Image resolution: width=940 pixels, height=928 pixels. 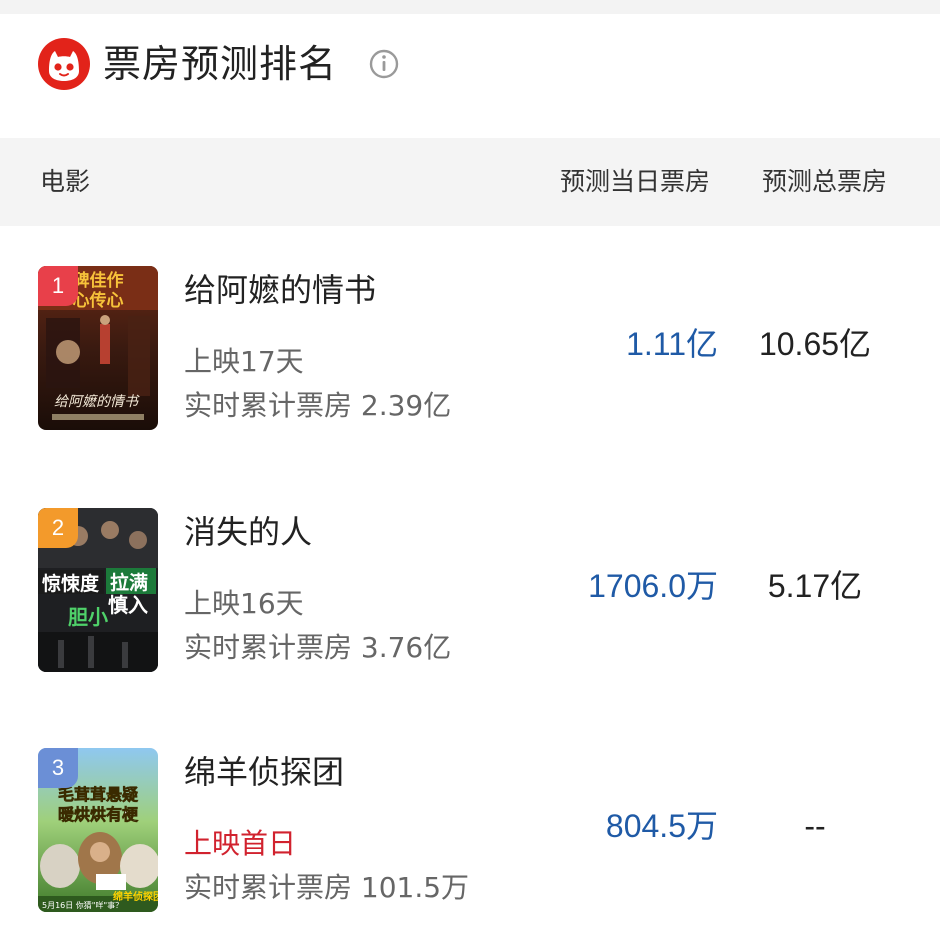 What do you see at coordinates (98, 794) in the screenshot?
I see `svg-text: 毛茸茸悬疑` at bounding box center [98, 794].